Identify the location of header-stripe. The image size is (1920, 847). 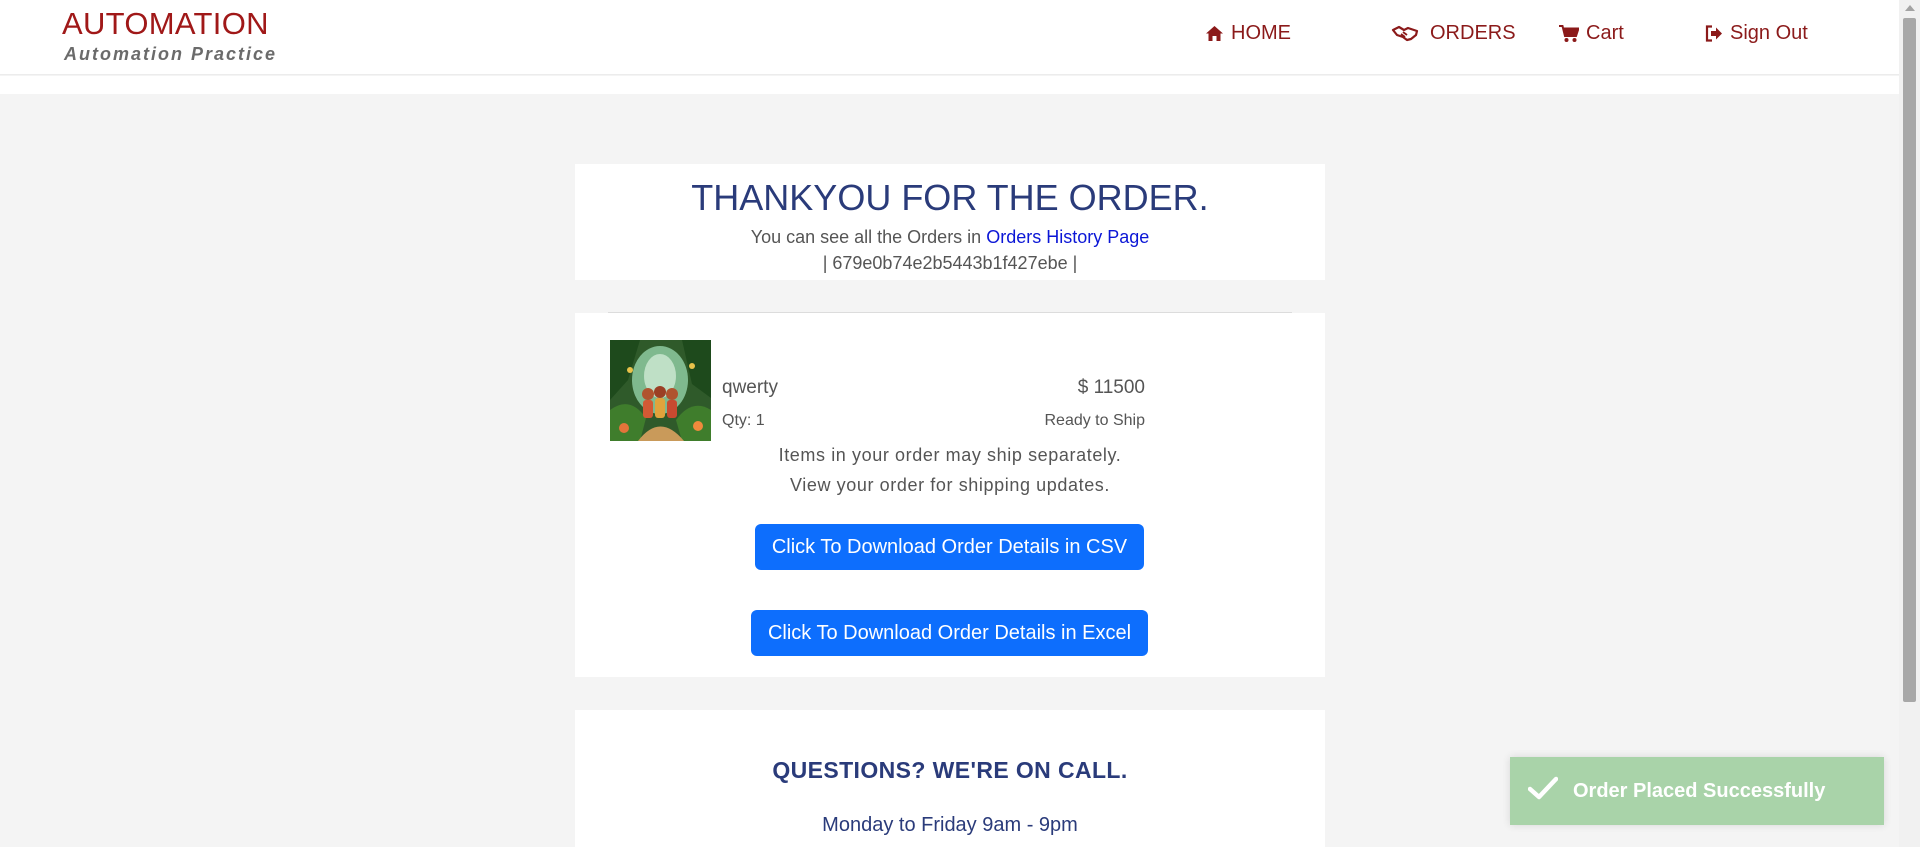
(949, 85).